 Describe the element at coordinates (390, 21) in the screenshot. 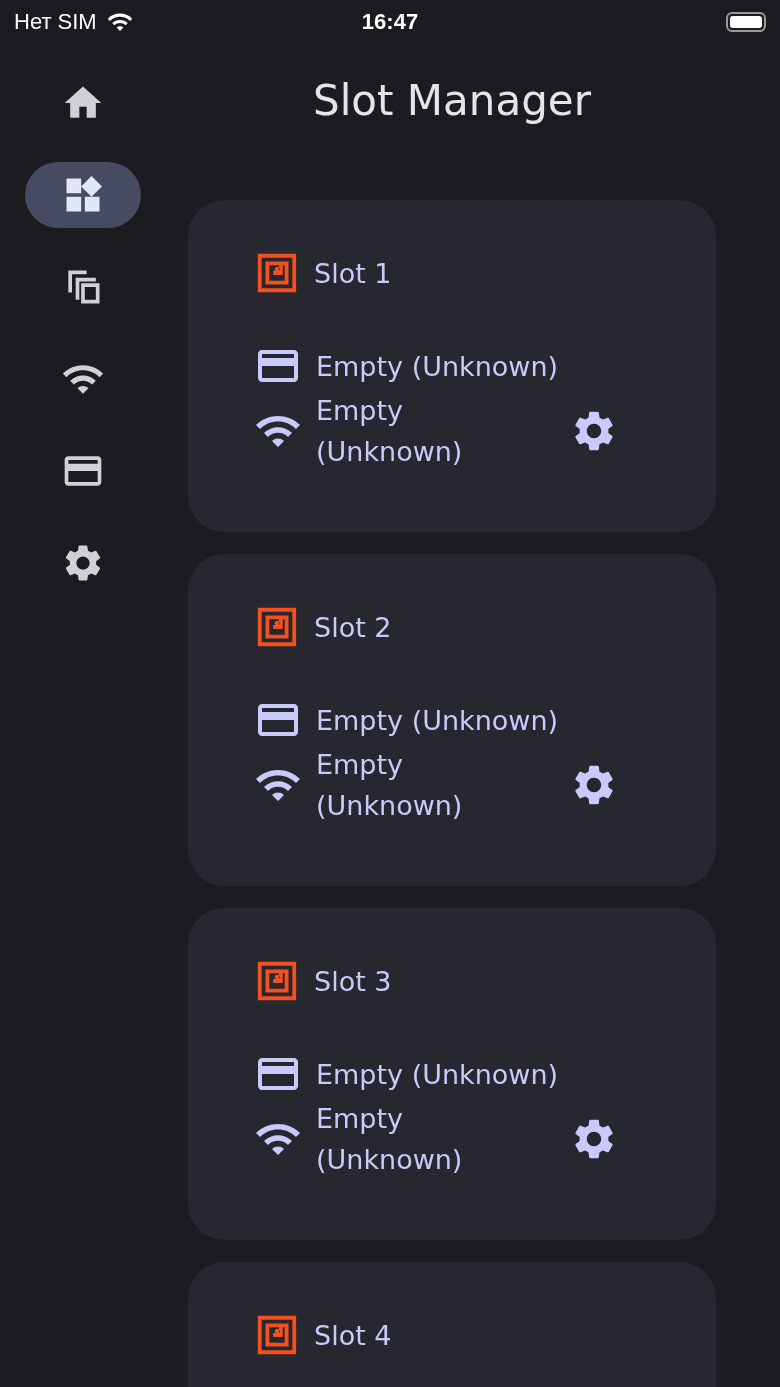

I see `clock-text: 16:47` at that location.